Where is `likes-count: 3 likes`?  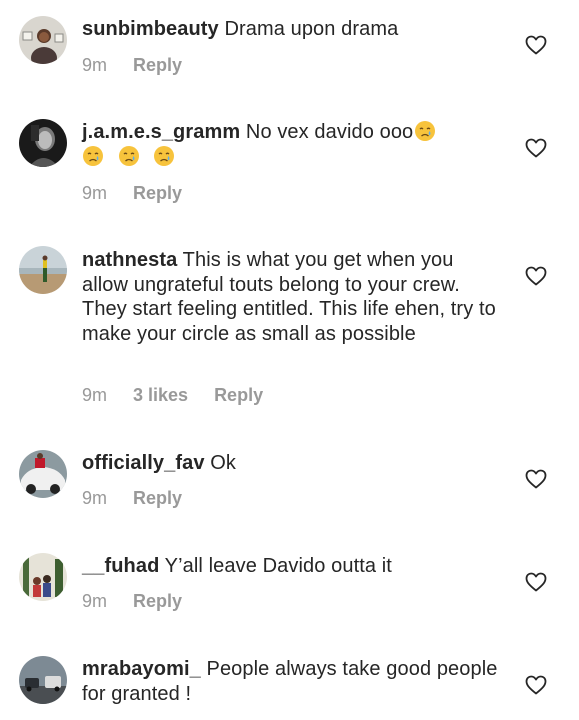 likes-count: 3 likes is located at coordinates (160, 395).